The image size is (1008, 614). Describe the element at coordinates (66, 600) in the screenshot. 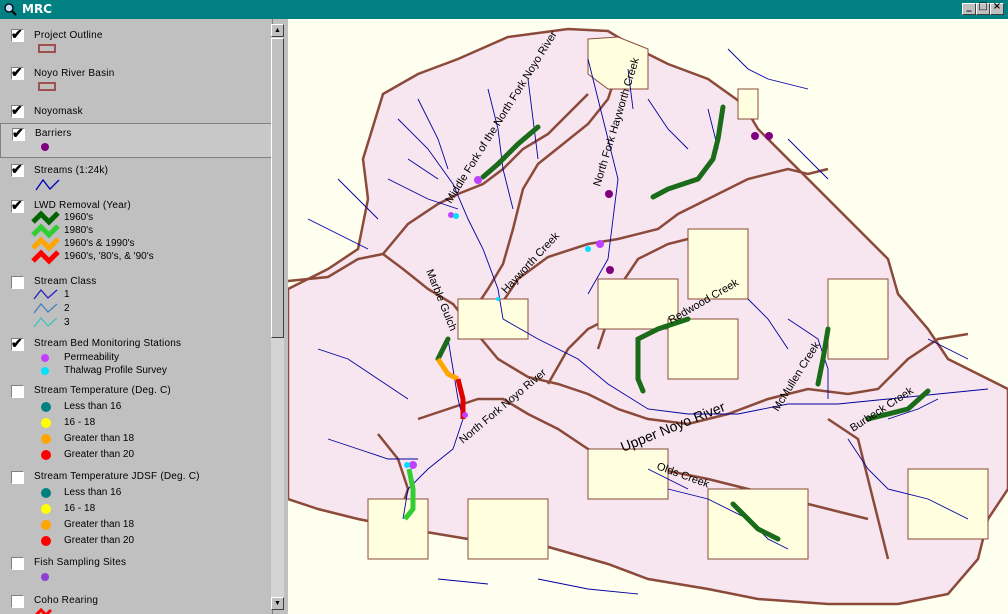

I see `layer-label: Coho Rearing` at that location.